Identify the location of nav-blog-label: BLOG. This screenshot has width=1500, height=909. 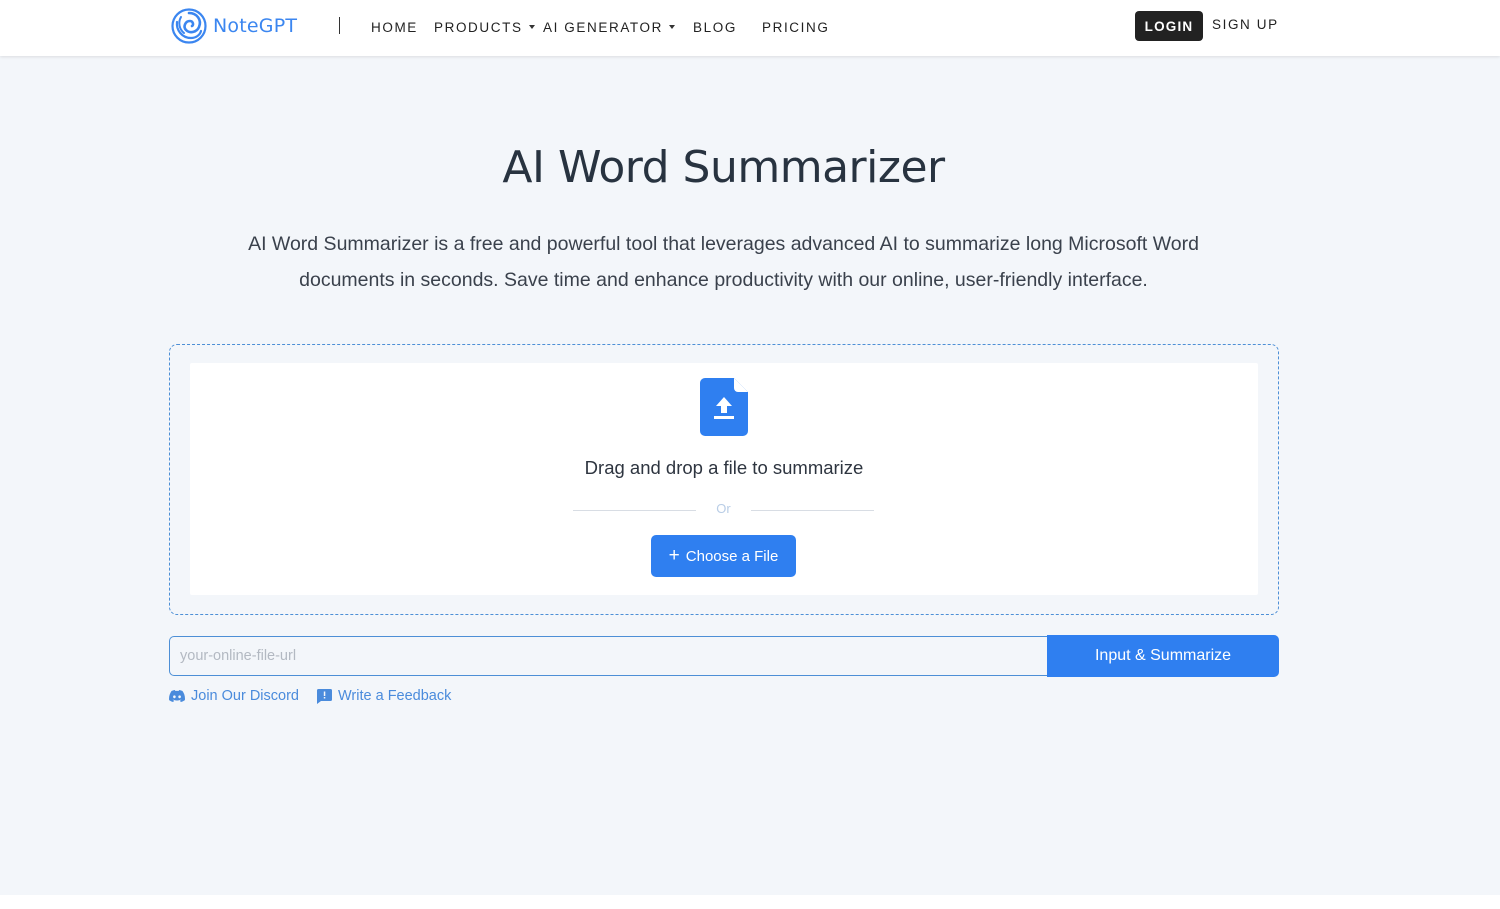
(715, 27).